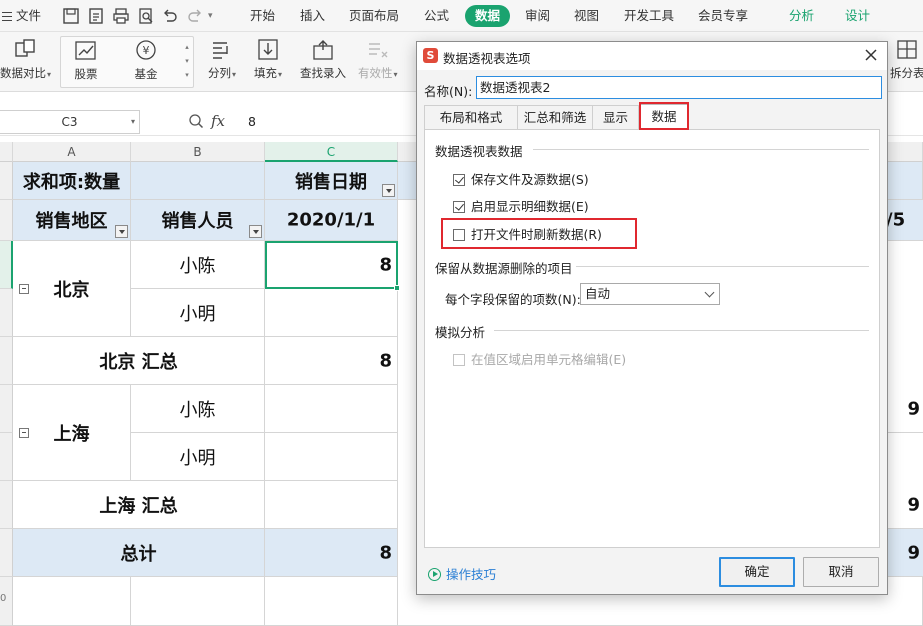  I want to click on dialog-title-bar: S 数据透视表选项, so click(652, 56).